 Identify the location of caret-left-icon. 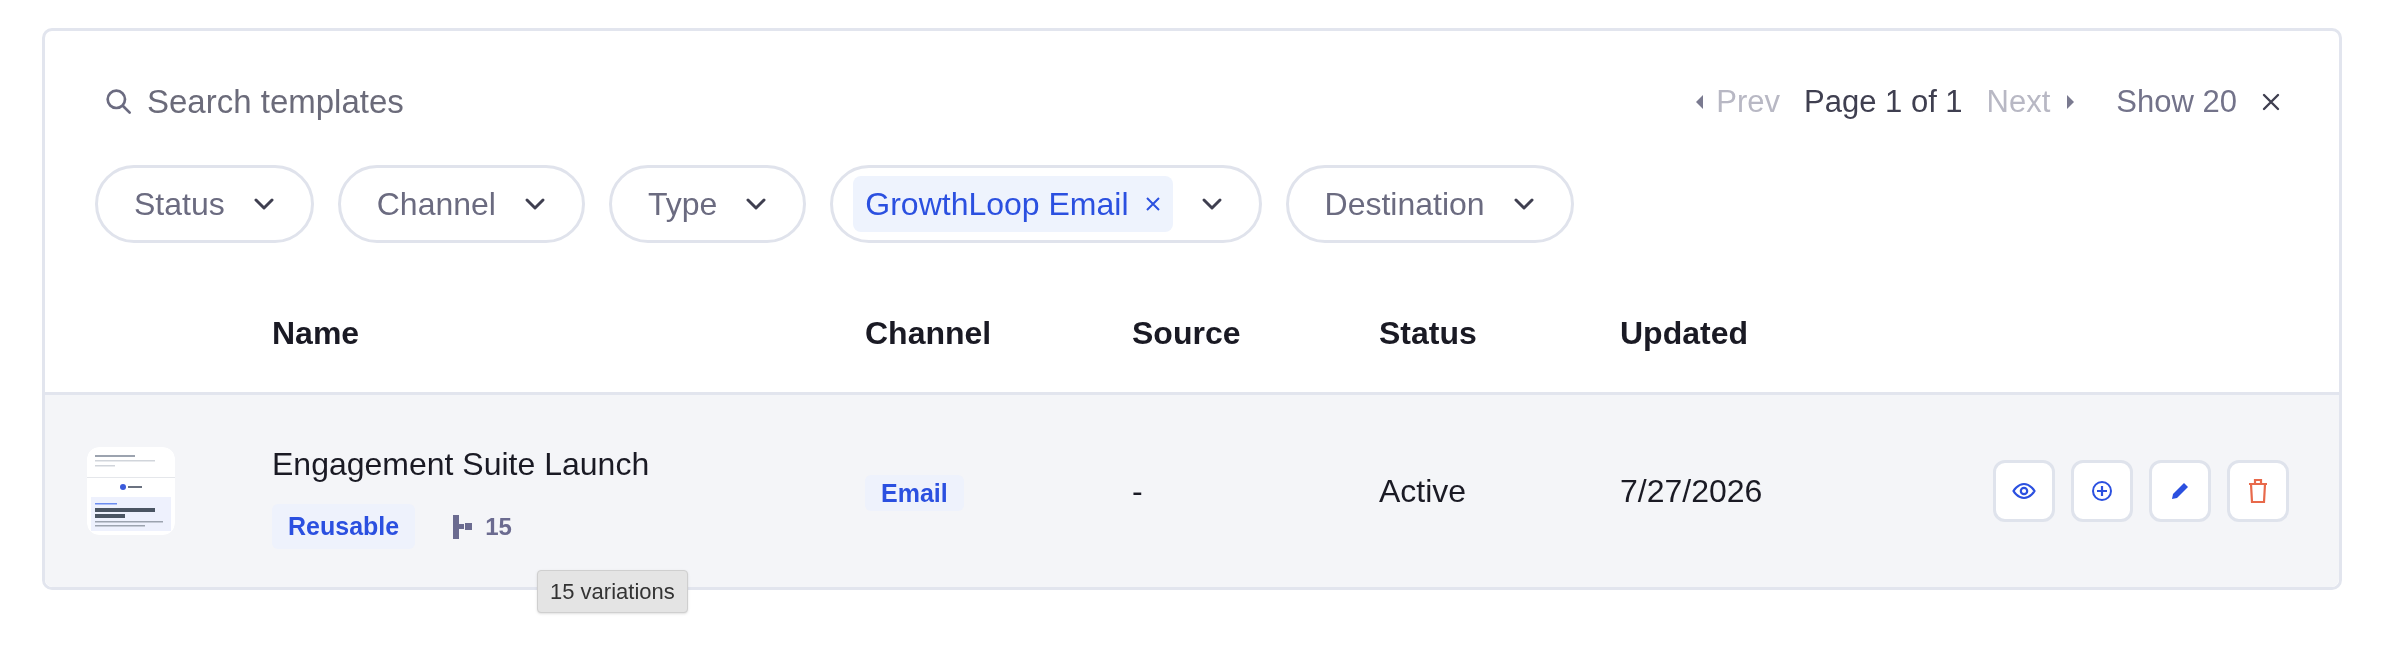
(1699, 101).